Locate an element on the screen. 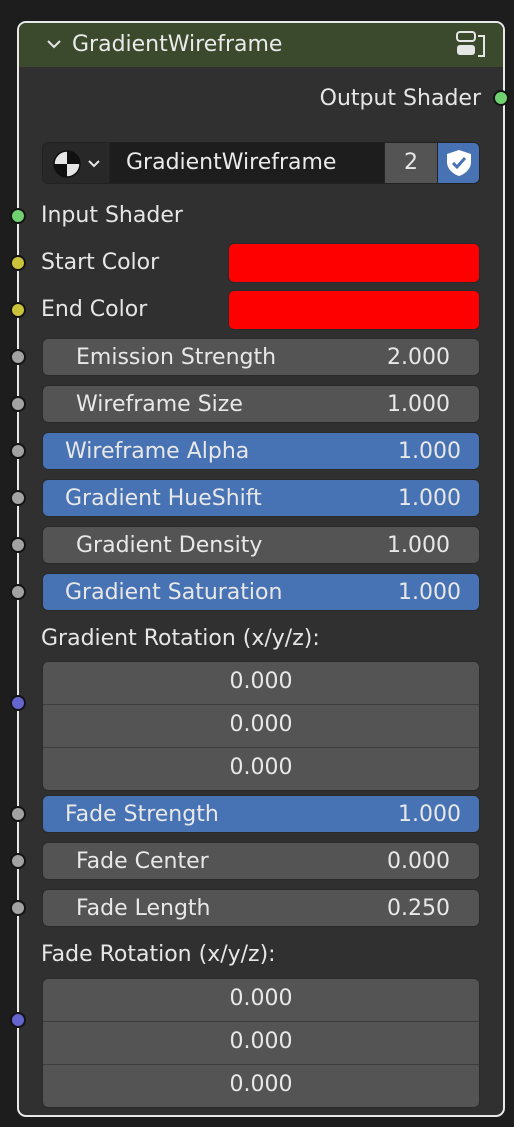  node-group-name: GradientWireframe is located at coordinates (231, 162).